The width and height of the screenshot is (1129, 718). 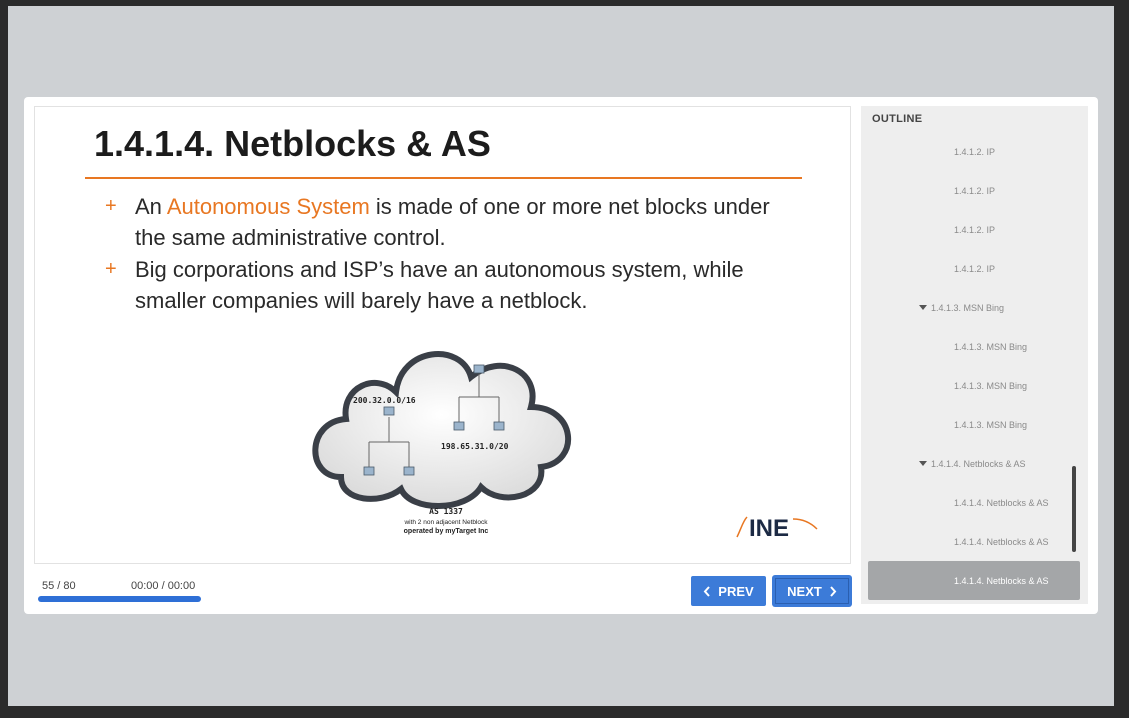 What do you see at coordinates (163, 586) in the screenshot?
I see `playback-time: 00:00 / 00:00` at bounding box center [163, 586].